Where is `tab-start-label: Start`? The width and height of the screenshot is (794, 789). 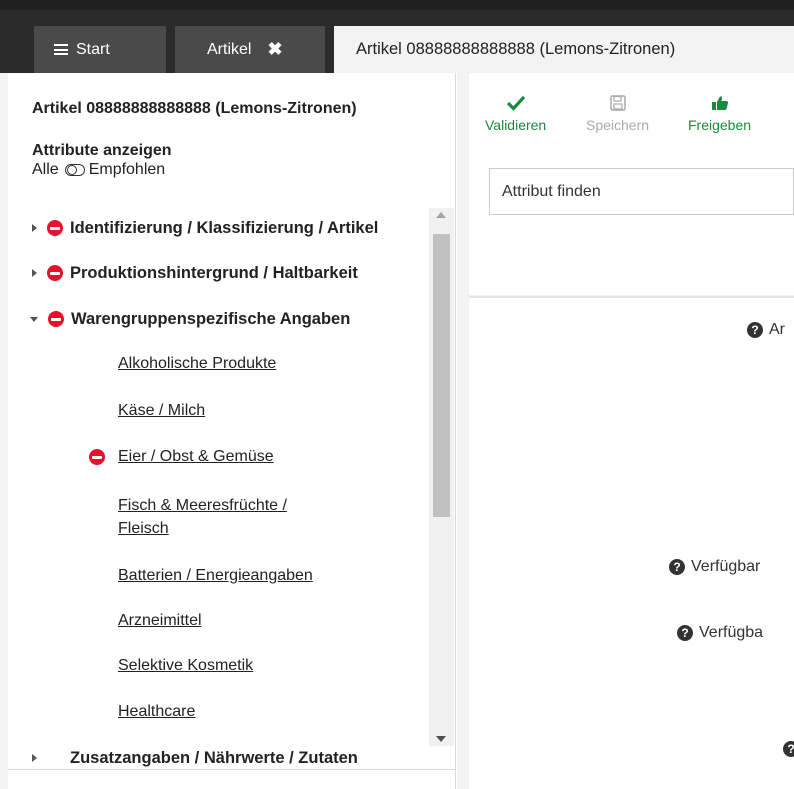
tab-start-label: Start is located at coordinates (93, 49).